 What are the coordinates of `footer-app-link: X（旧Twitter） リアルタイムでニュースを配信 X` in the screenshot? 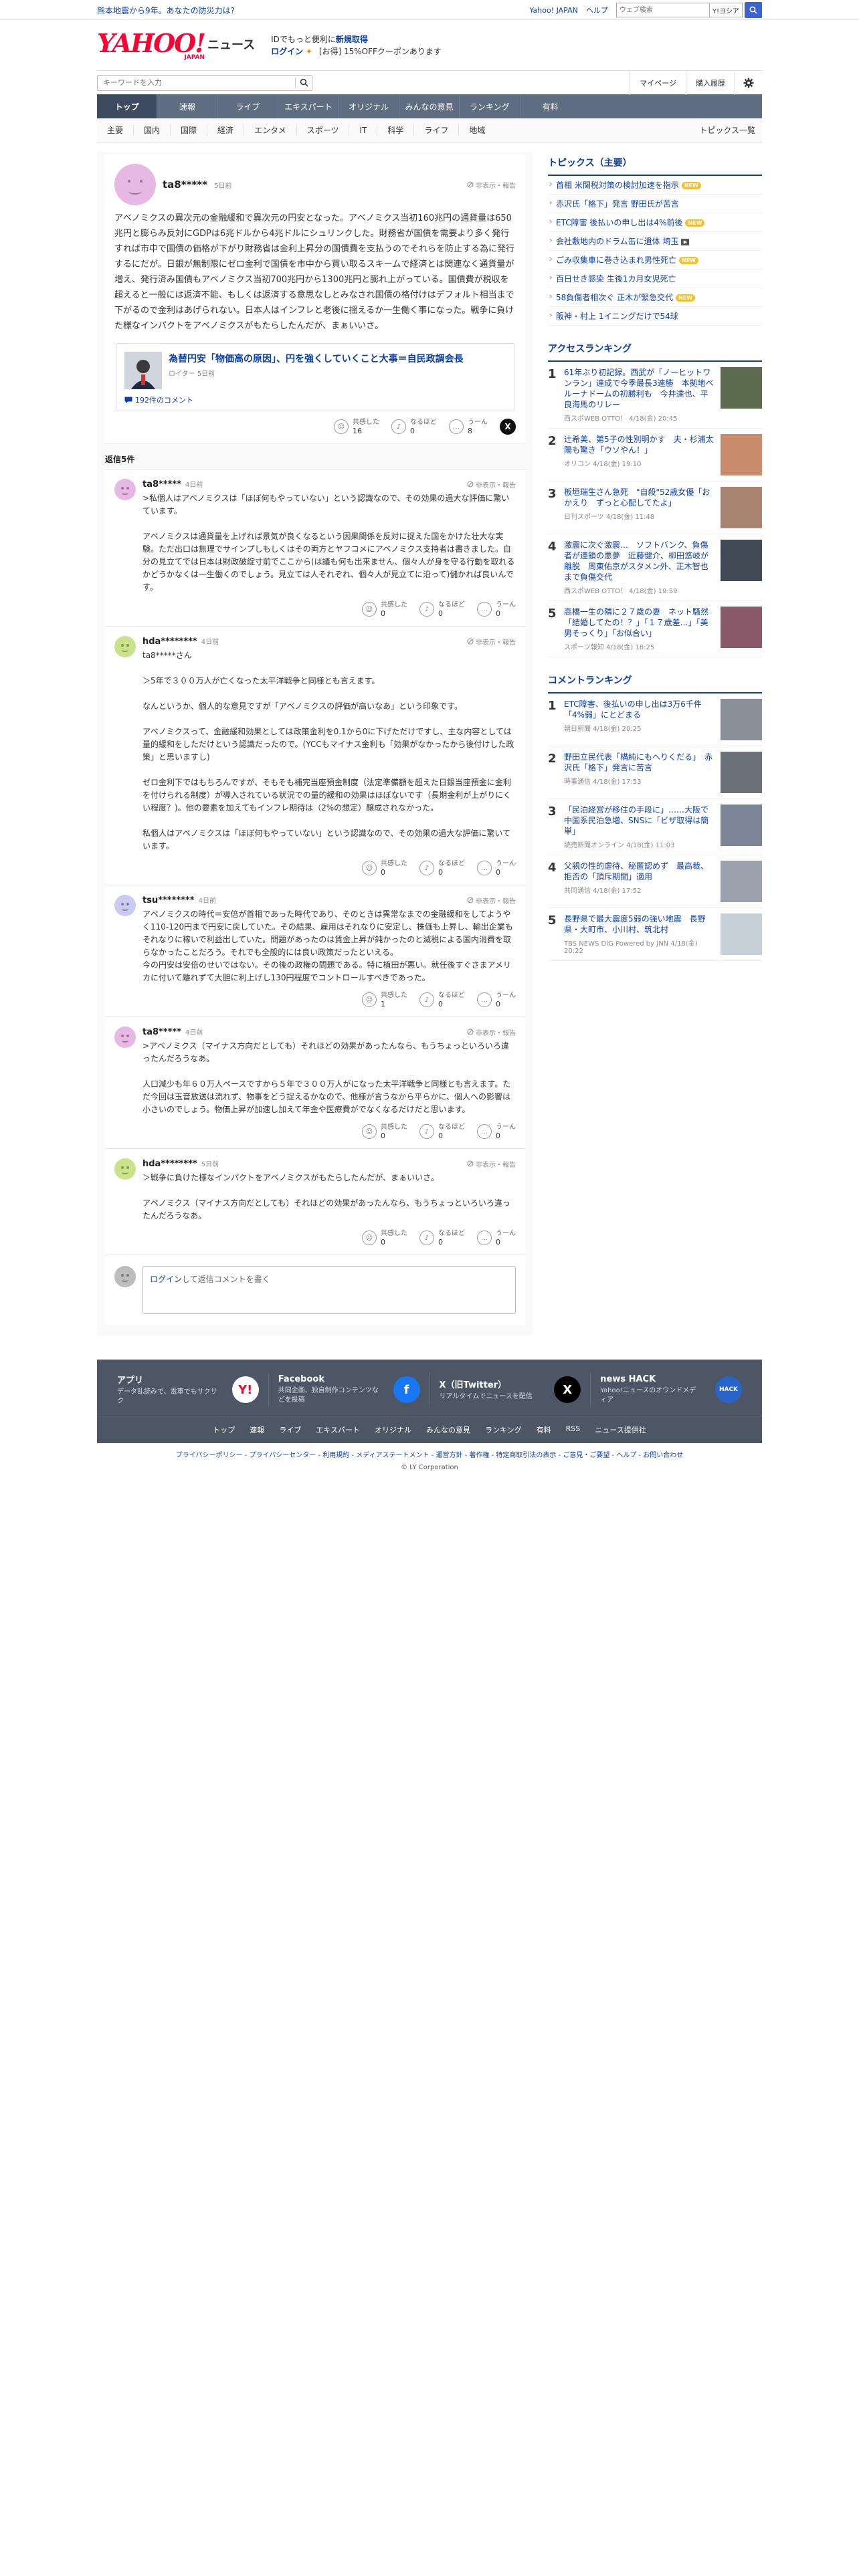 It's located at (510, 1389).